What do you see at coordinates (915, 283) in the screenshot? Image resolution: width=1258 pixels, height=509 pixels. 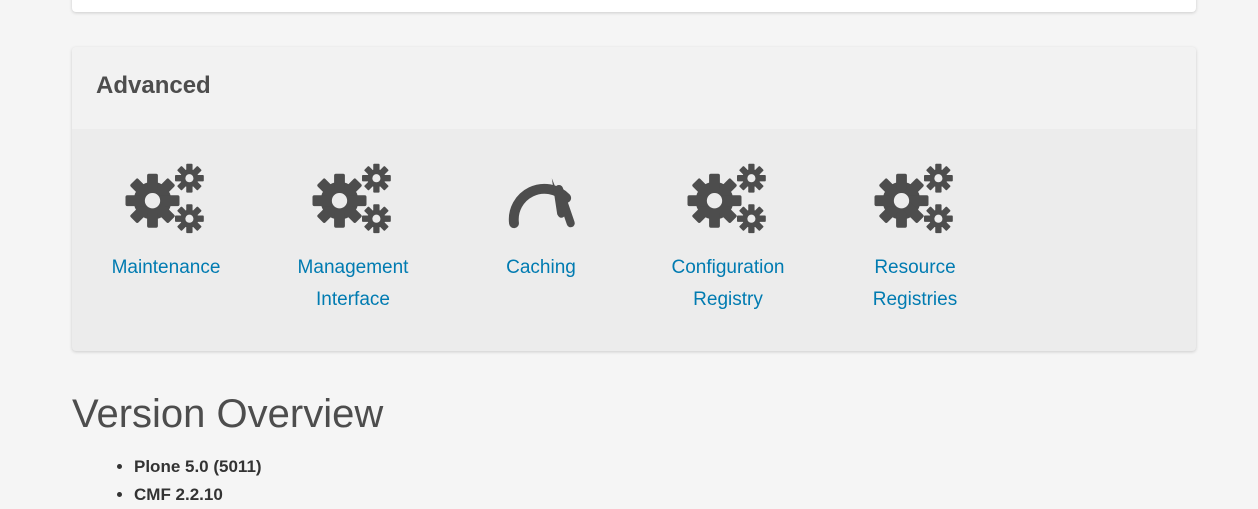 I see `tool-label: Resource Registries` at bounding box center [915, 283].